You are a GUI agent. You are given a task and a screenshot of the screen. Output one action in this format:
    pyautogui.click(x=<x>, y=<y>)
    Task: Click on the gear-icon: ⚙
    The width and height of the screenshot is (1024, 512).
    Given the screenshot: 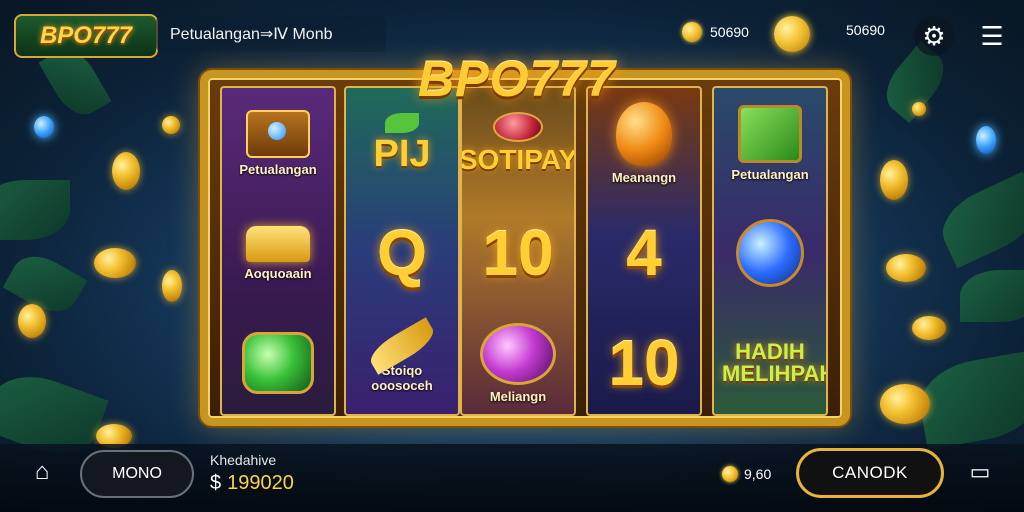 What is the action you would take?
    pyautogui.click(x=934, y=35)
    